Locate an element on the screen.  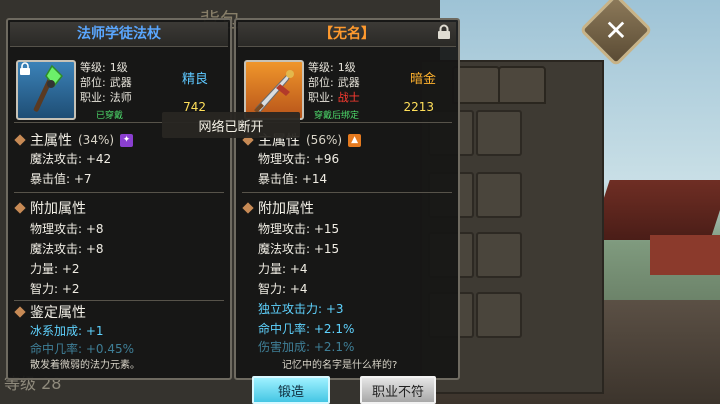
identify-attr-header: 鉴定属性 is located at coordinates (50, 312).